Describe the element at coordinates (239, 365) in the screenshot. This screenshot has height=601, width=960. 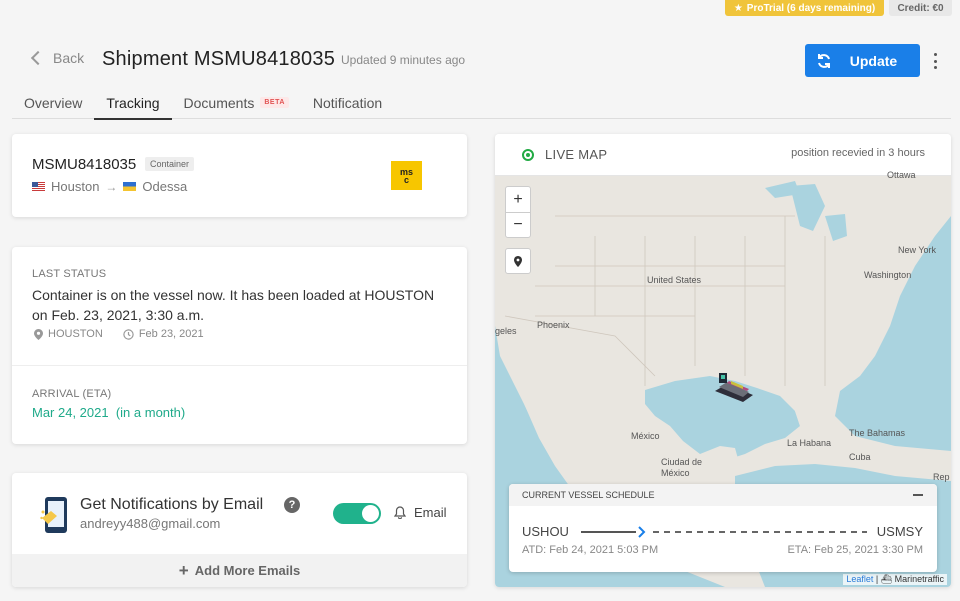
I see `divider` at that location.